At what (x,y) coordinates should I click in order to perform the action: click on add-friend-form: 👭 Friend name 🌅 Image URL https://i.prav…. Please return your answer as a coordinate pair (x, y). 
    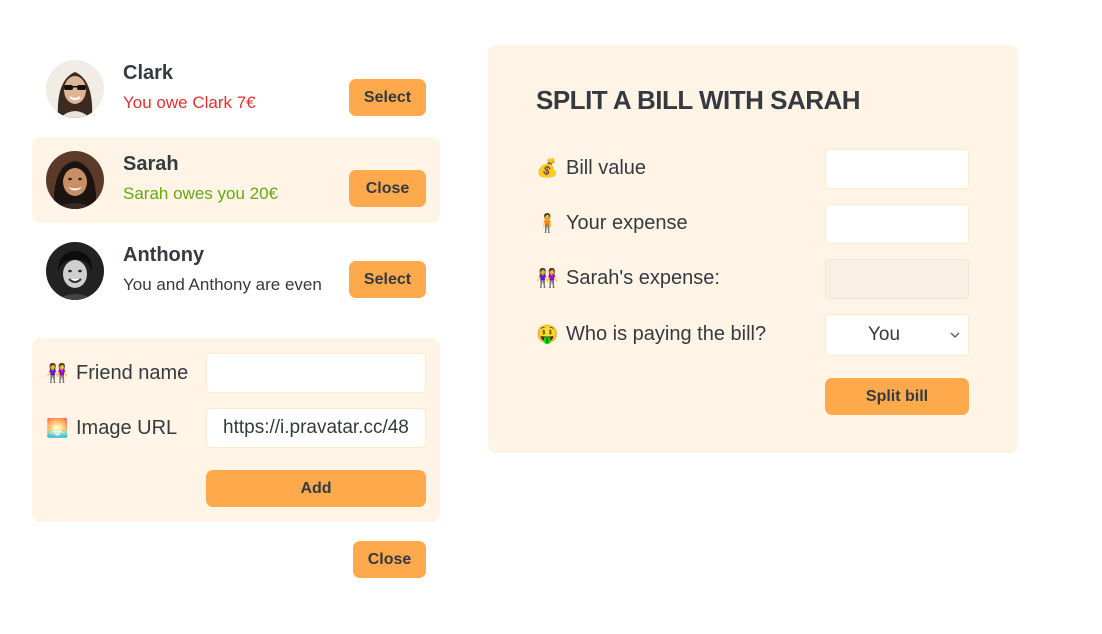
    Looking at the image, I should click on (236, 430).